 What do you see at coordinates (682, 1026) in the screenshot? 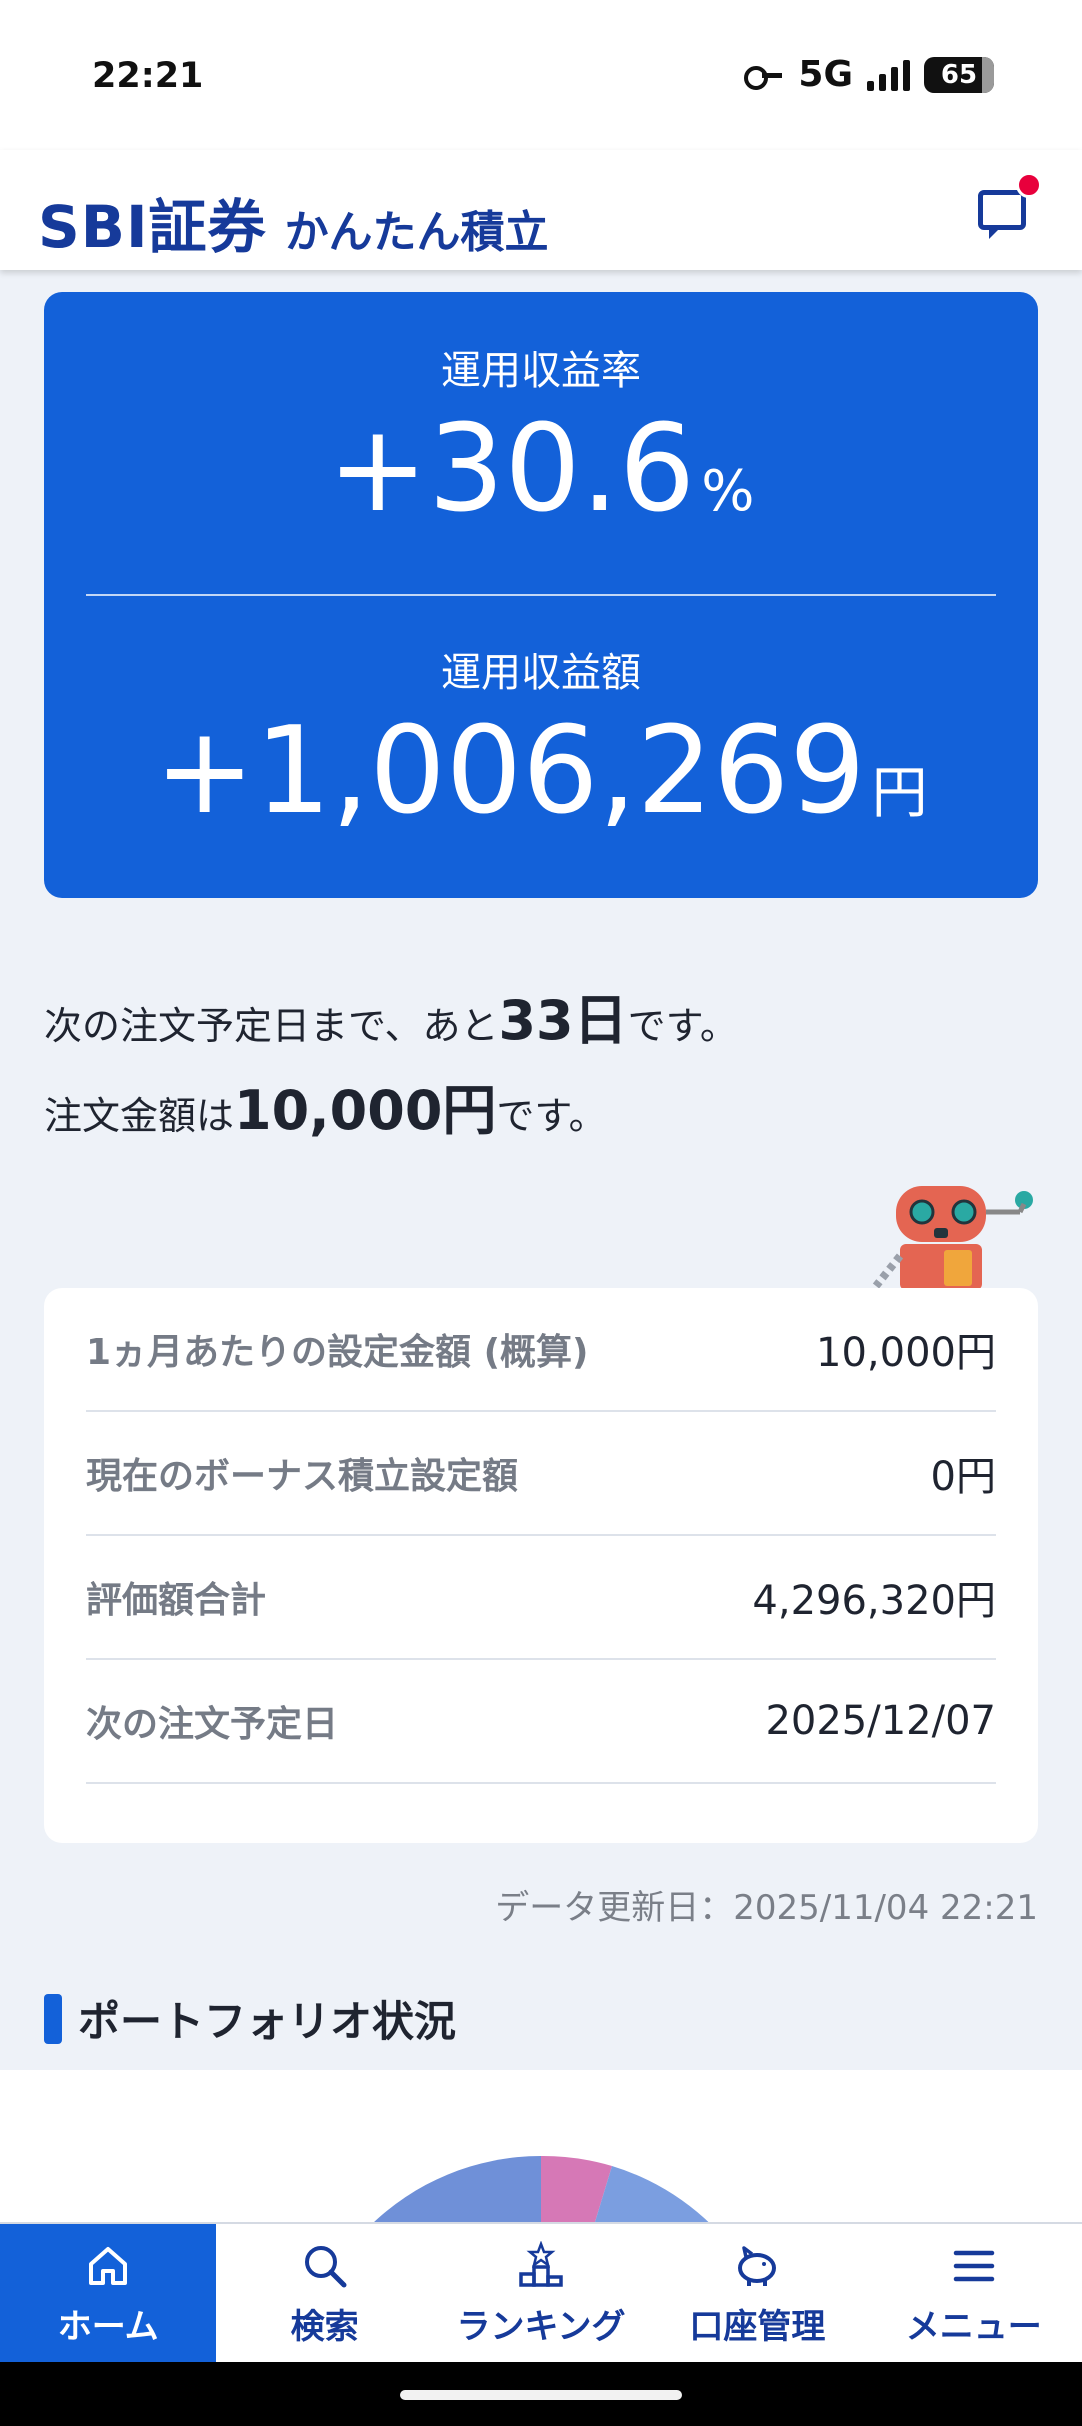
I see `countdown-suffix: です。` at bounding box center [682, 1026].